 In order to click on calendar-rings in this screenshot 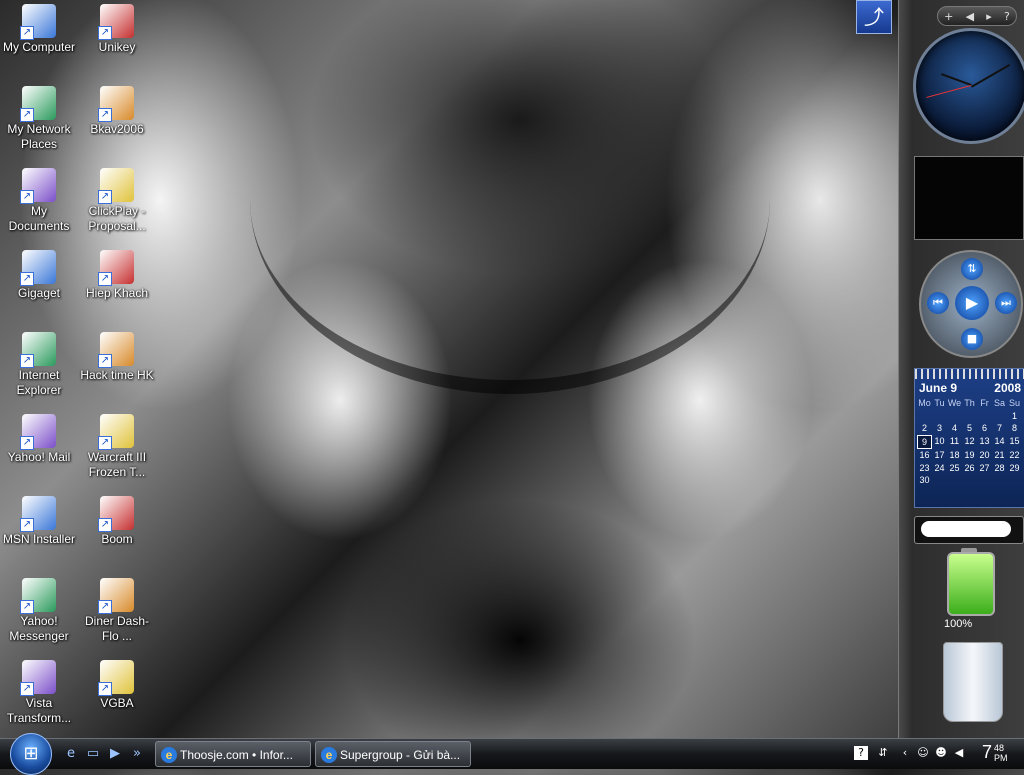, I will do `click(969, 374)`.